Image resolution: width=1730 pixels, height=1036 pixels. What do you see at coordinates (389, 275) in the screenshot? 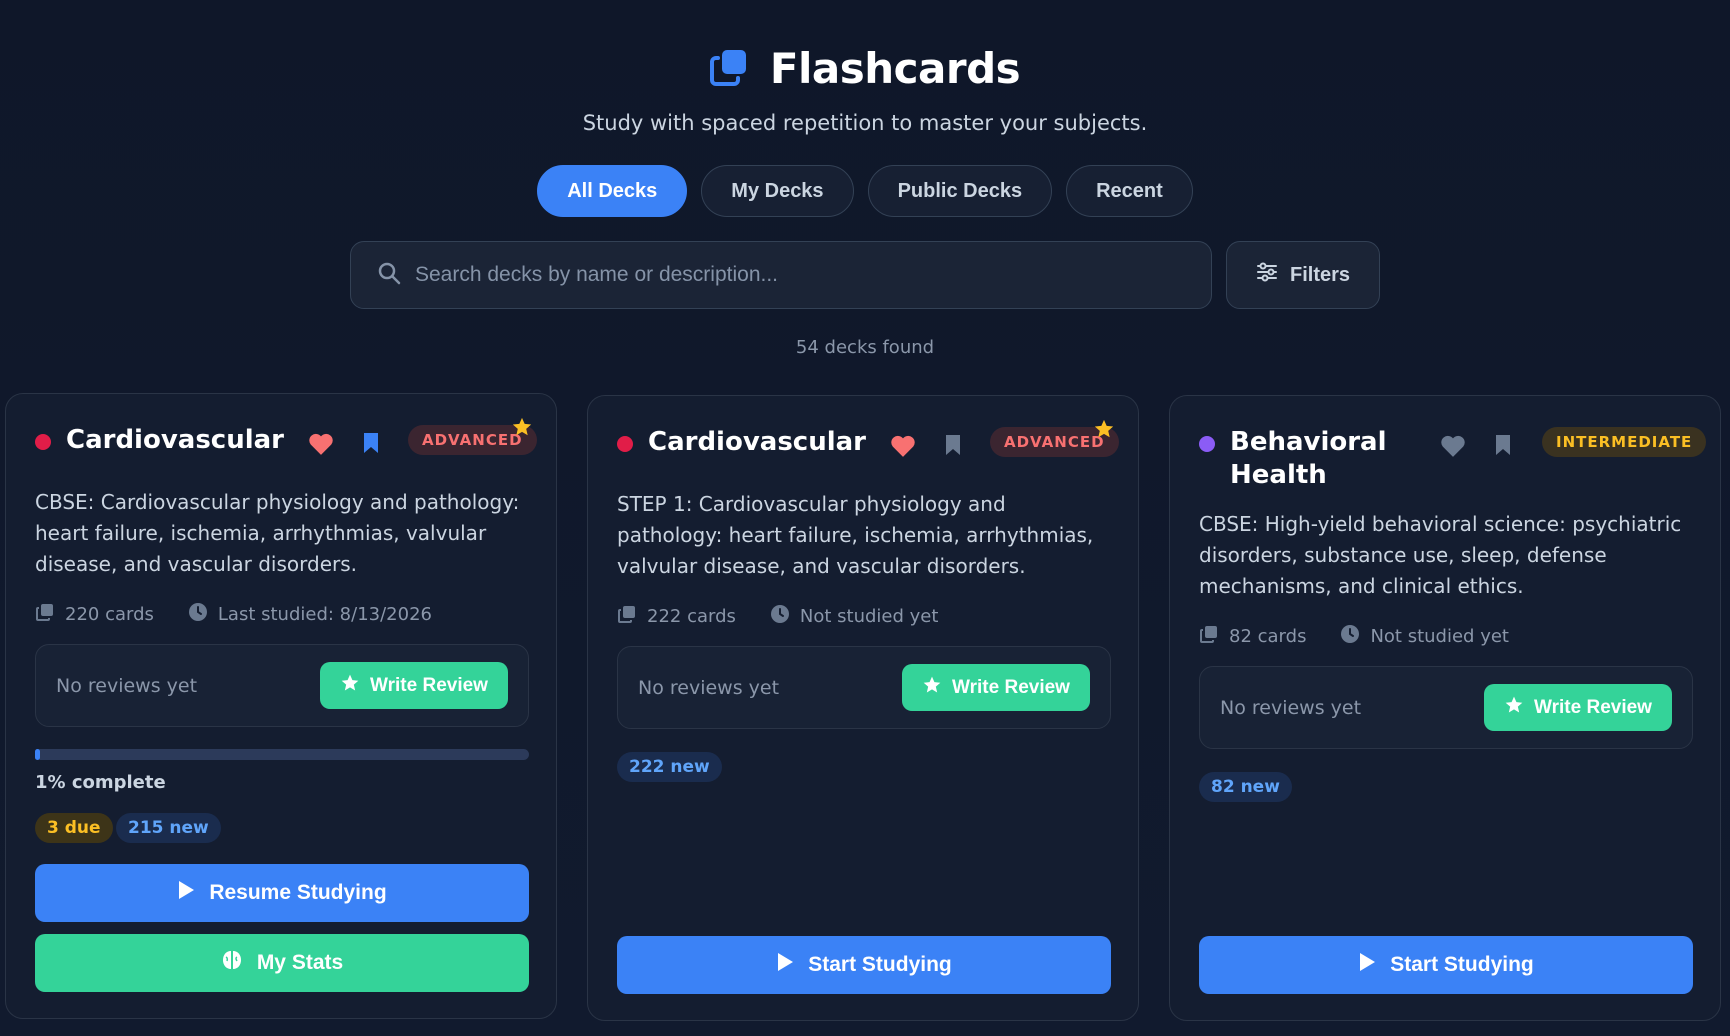
I see `search-icon` at bounding box center [389, 275].